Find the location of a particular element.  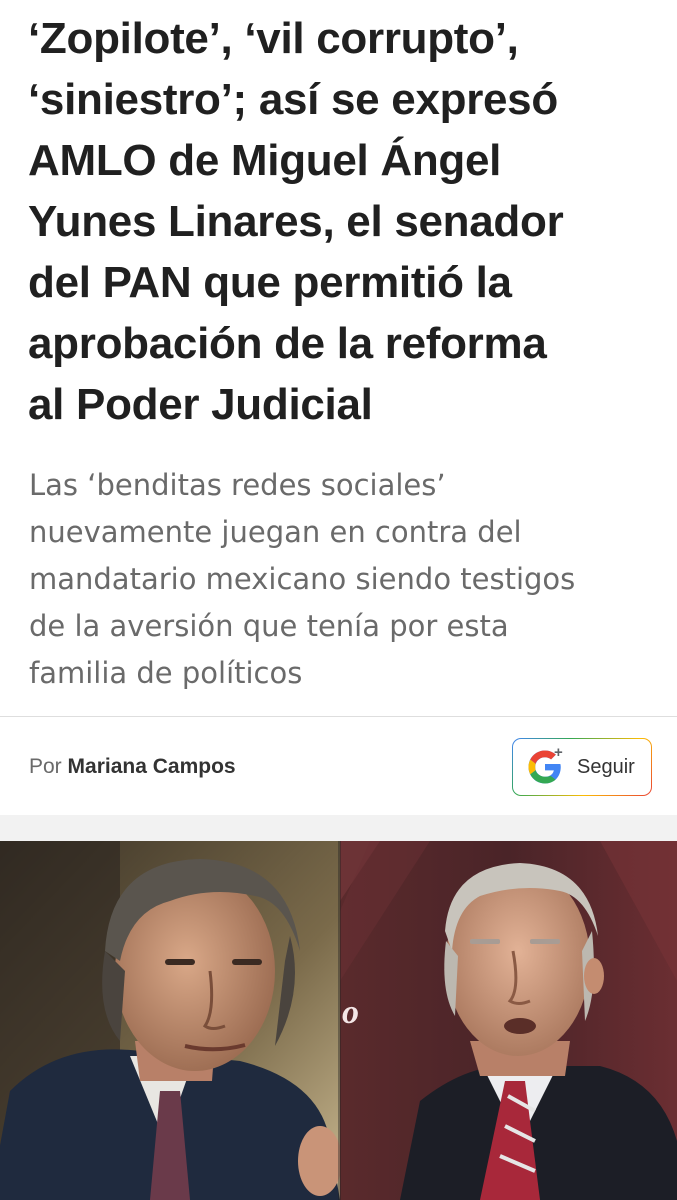

subheadline-line: de la aversión que tenía por esta is located at coordinates (269, 626).